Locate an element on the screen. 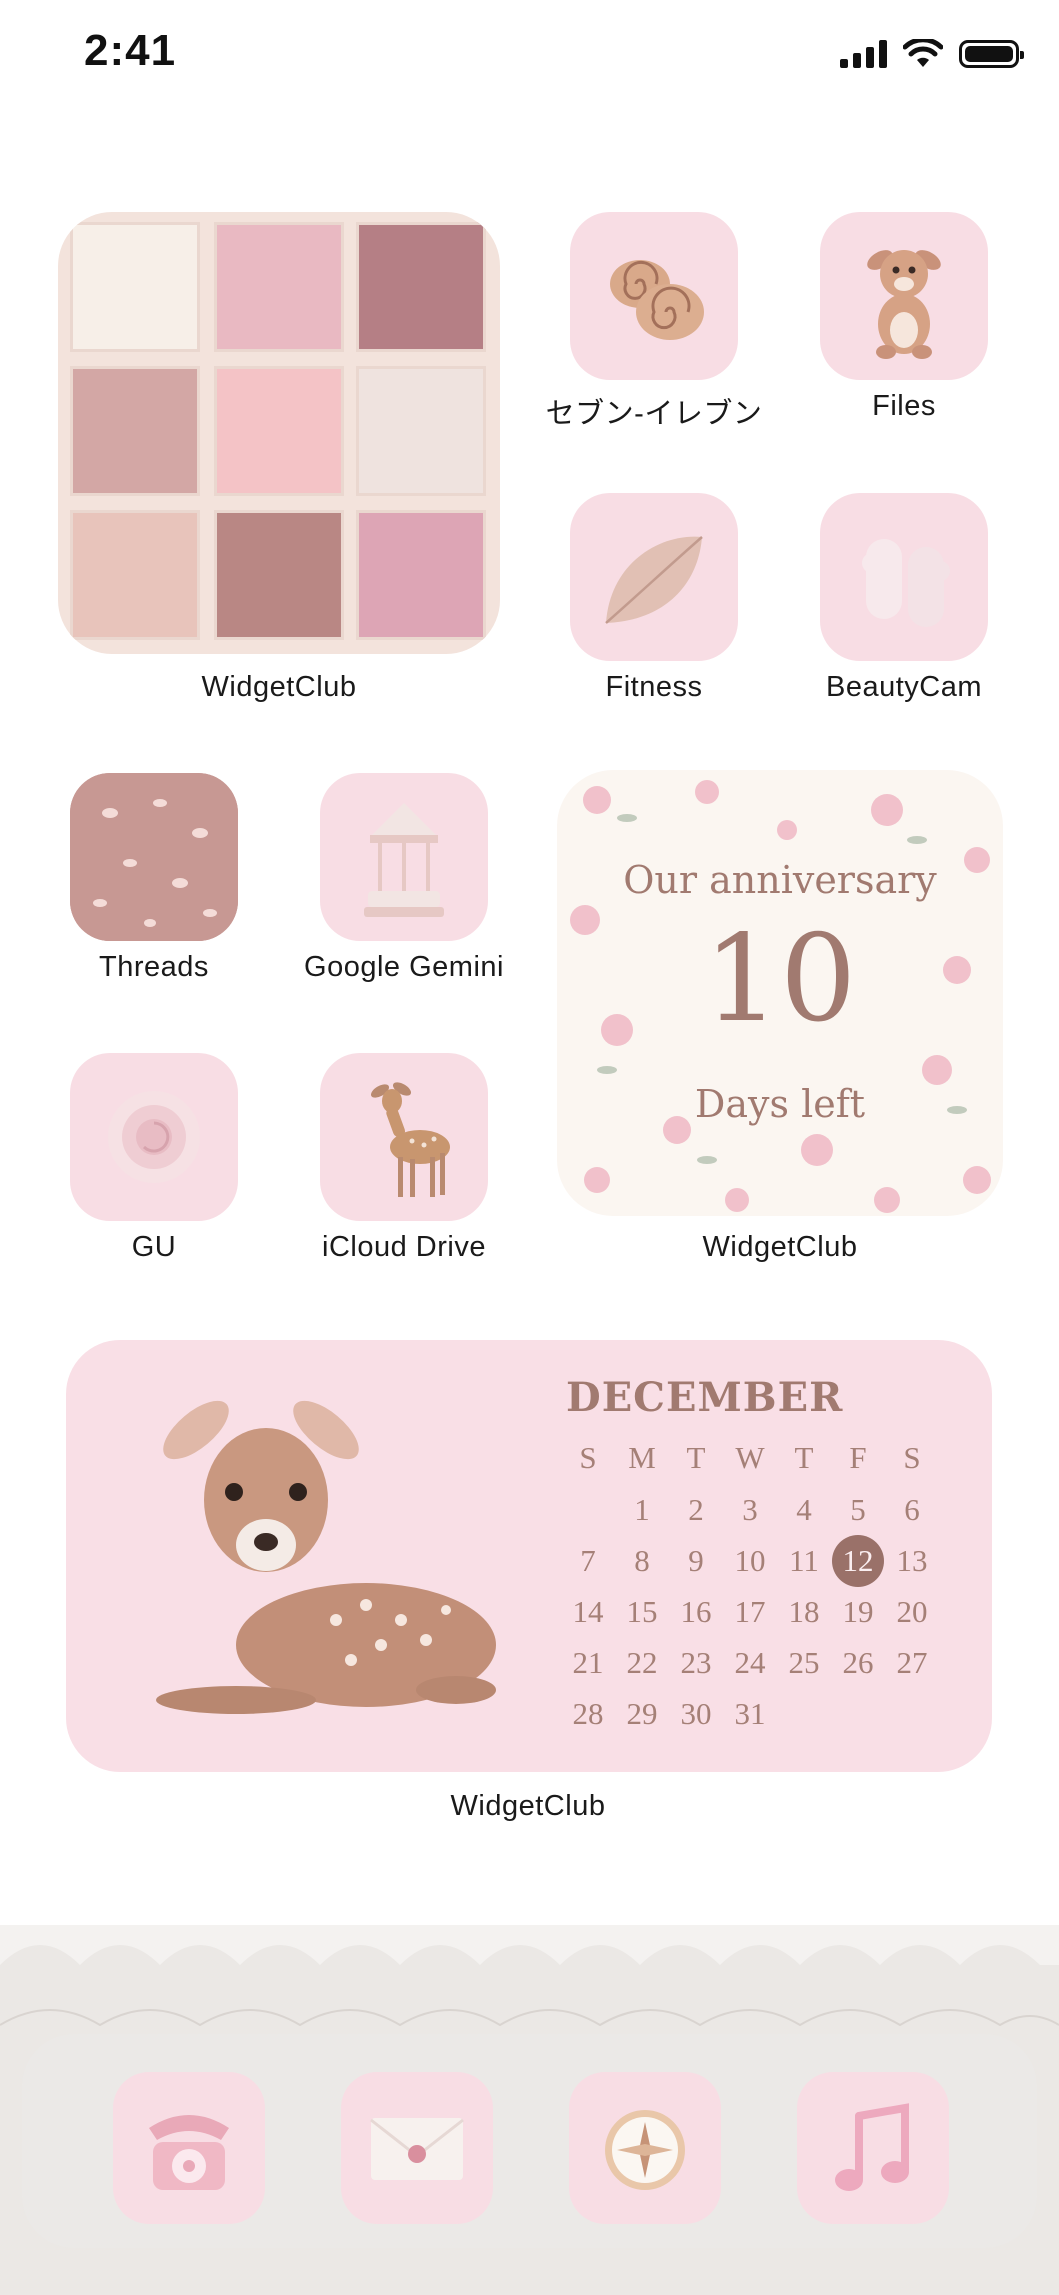 The height and width of the screenshot is (2295, 1059). calendar-day: 16 is located at coordinates (696, 1611).